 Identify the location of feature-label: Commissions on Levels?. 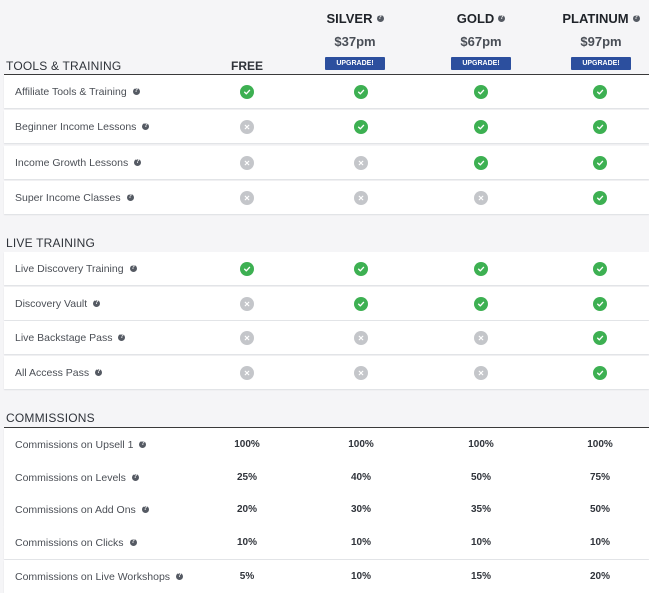
(77, 477).